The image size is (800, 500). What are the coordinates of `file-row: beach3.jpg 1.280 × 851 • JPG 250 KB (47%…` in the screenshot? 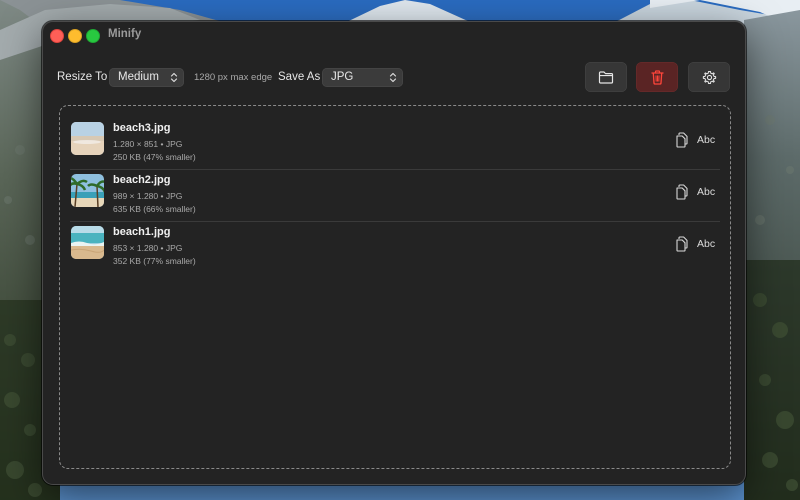 It's located at (395, 144).